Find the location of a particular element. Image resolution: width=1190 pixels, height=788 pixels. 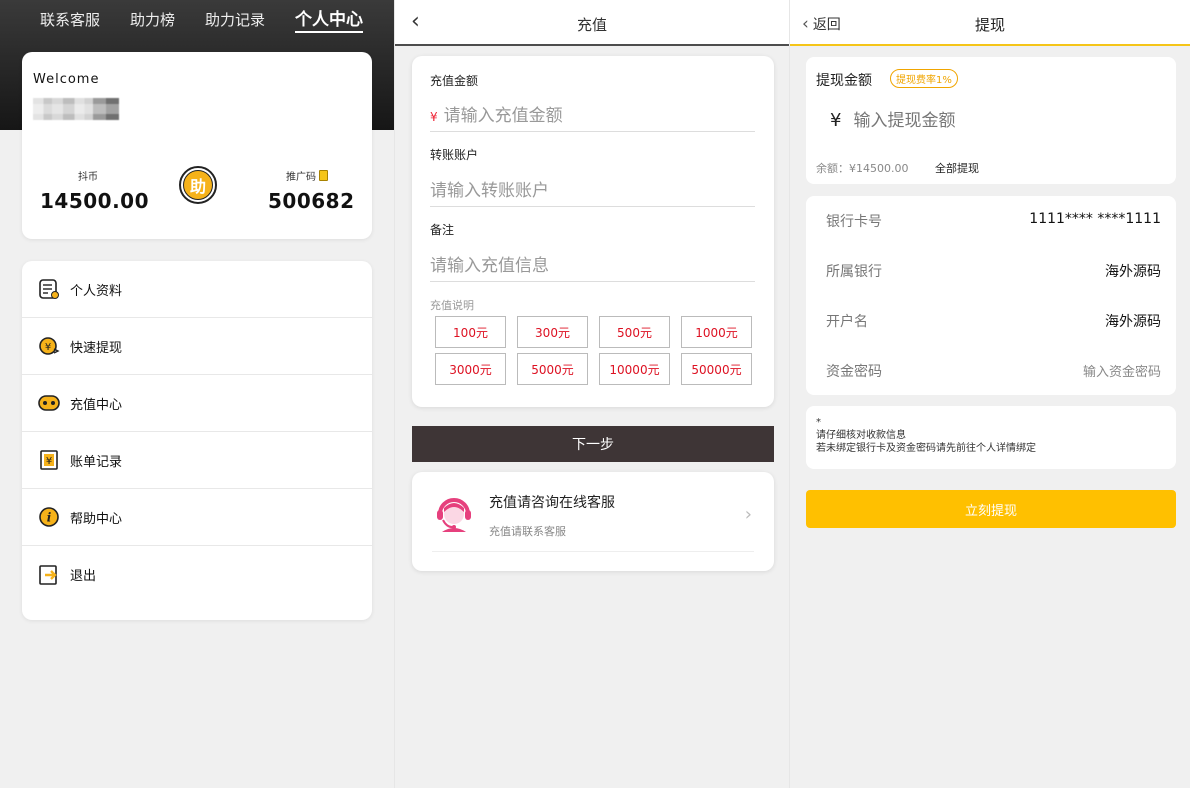

menu-label-help: 帮助中心 is located at coordinates (96, 519).